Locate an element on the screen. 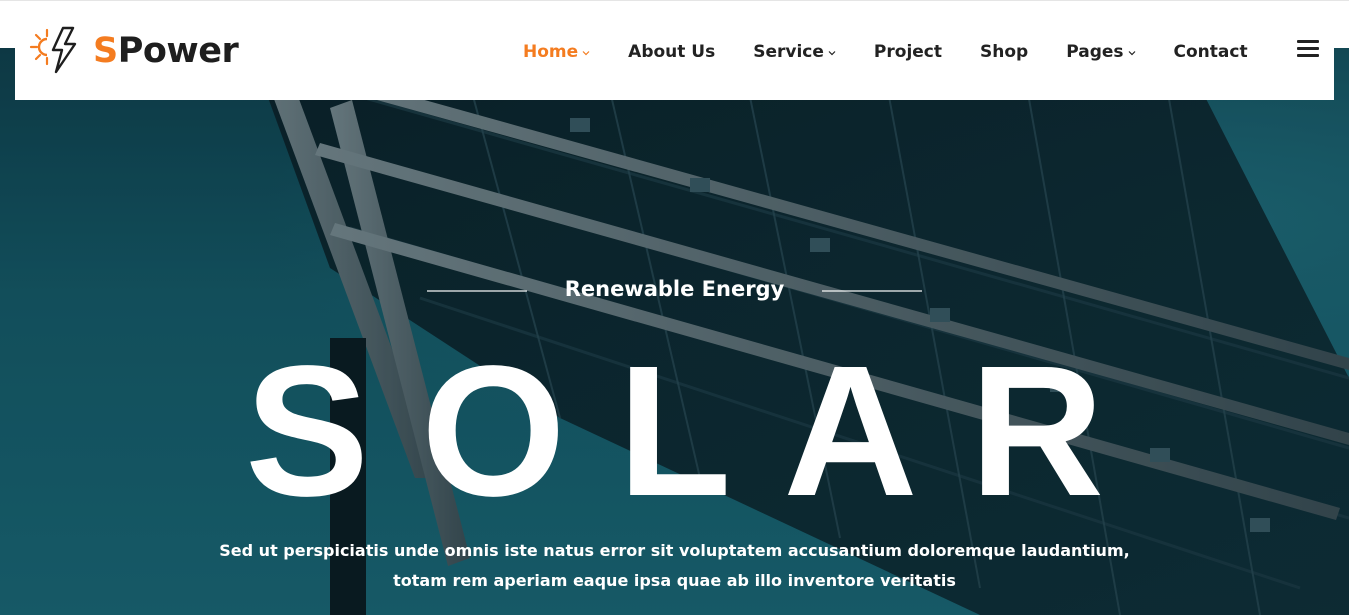  nav-item-shop: Shop is located at coordinates (1004, 52).